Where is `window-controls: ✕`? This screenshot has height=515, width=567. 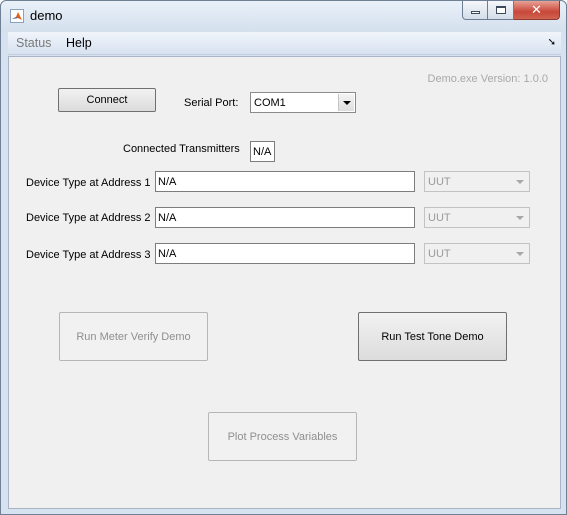 window-controls: ✕ is located at coordinates (511, 11).